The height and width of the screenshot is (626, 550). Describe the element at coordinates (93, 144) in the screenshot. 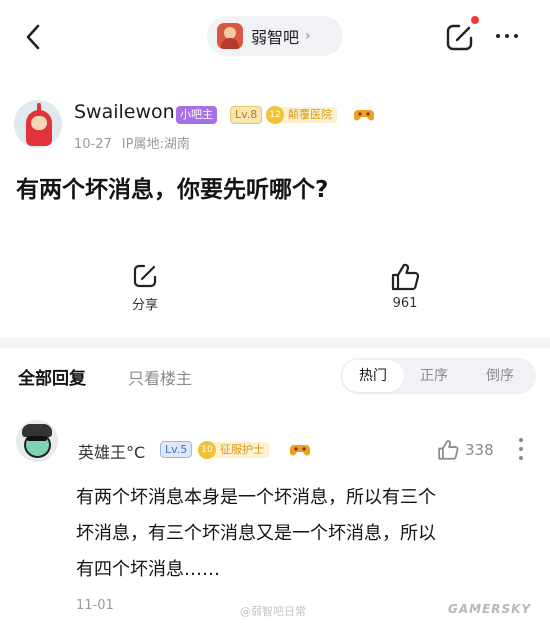

I see `post-date: 10-27` at that location.